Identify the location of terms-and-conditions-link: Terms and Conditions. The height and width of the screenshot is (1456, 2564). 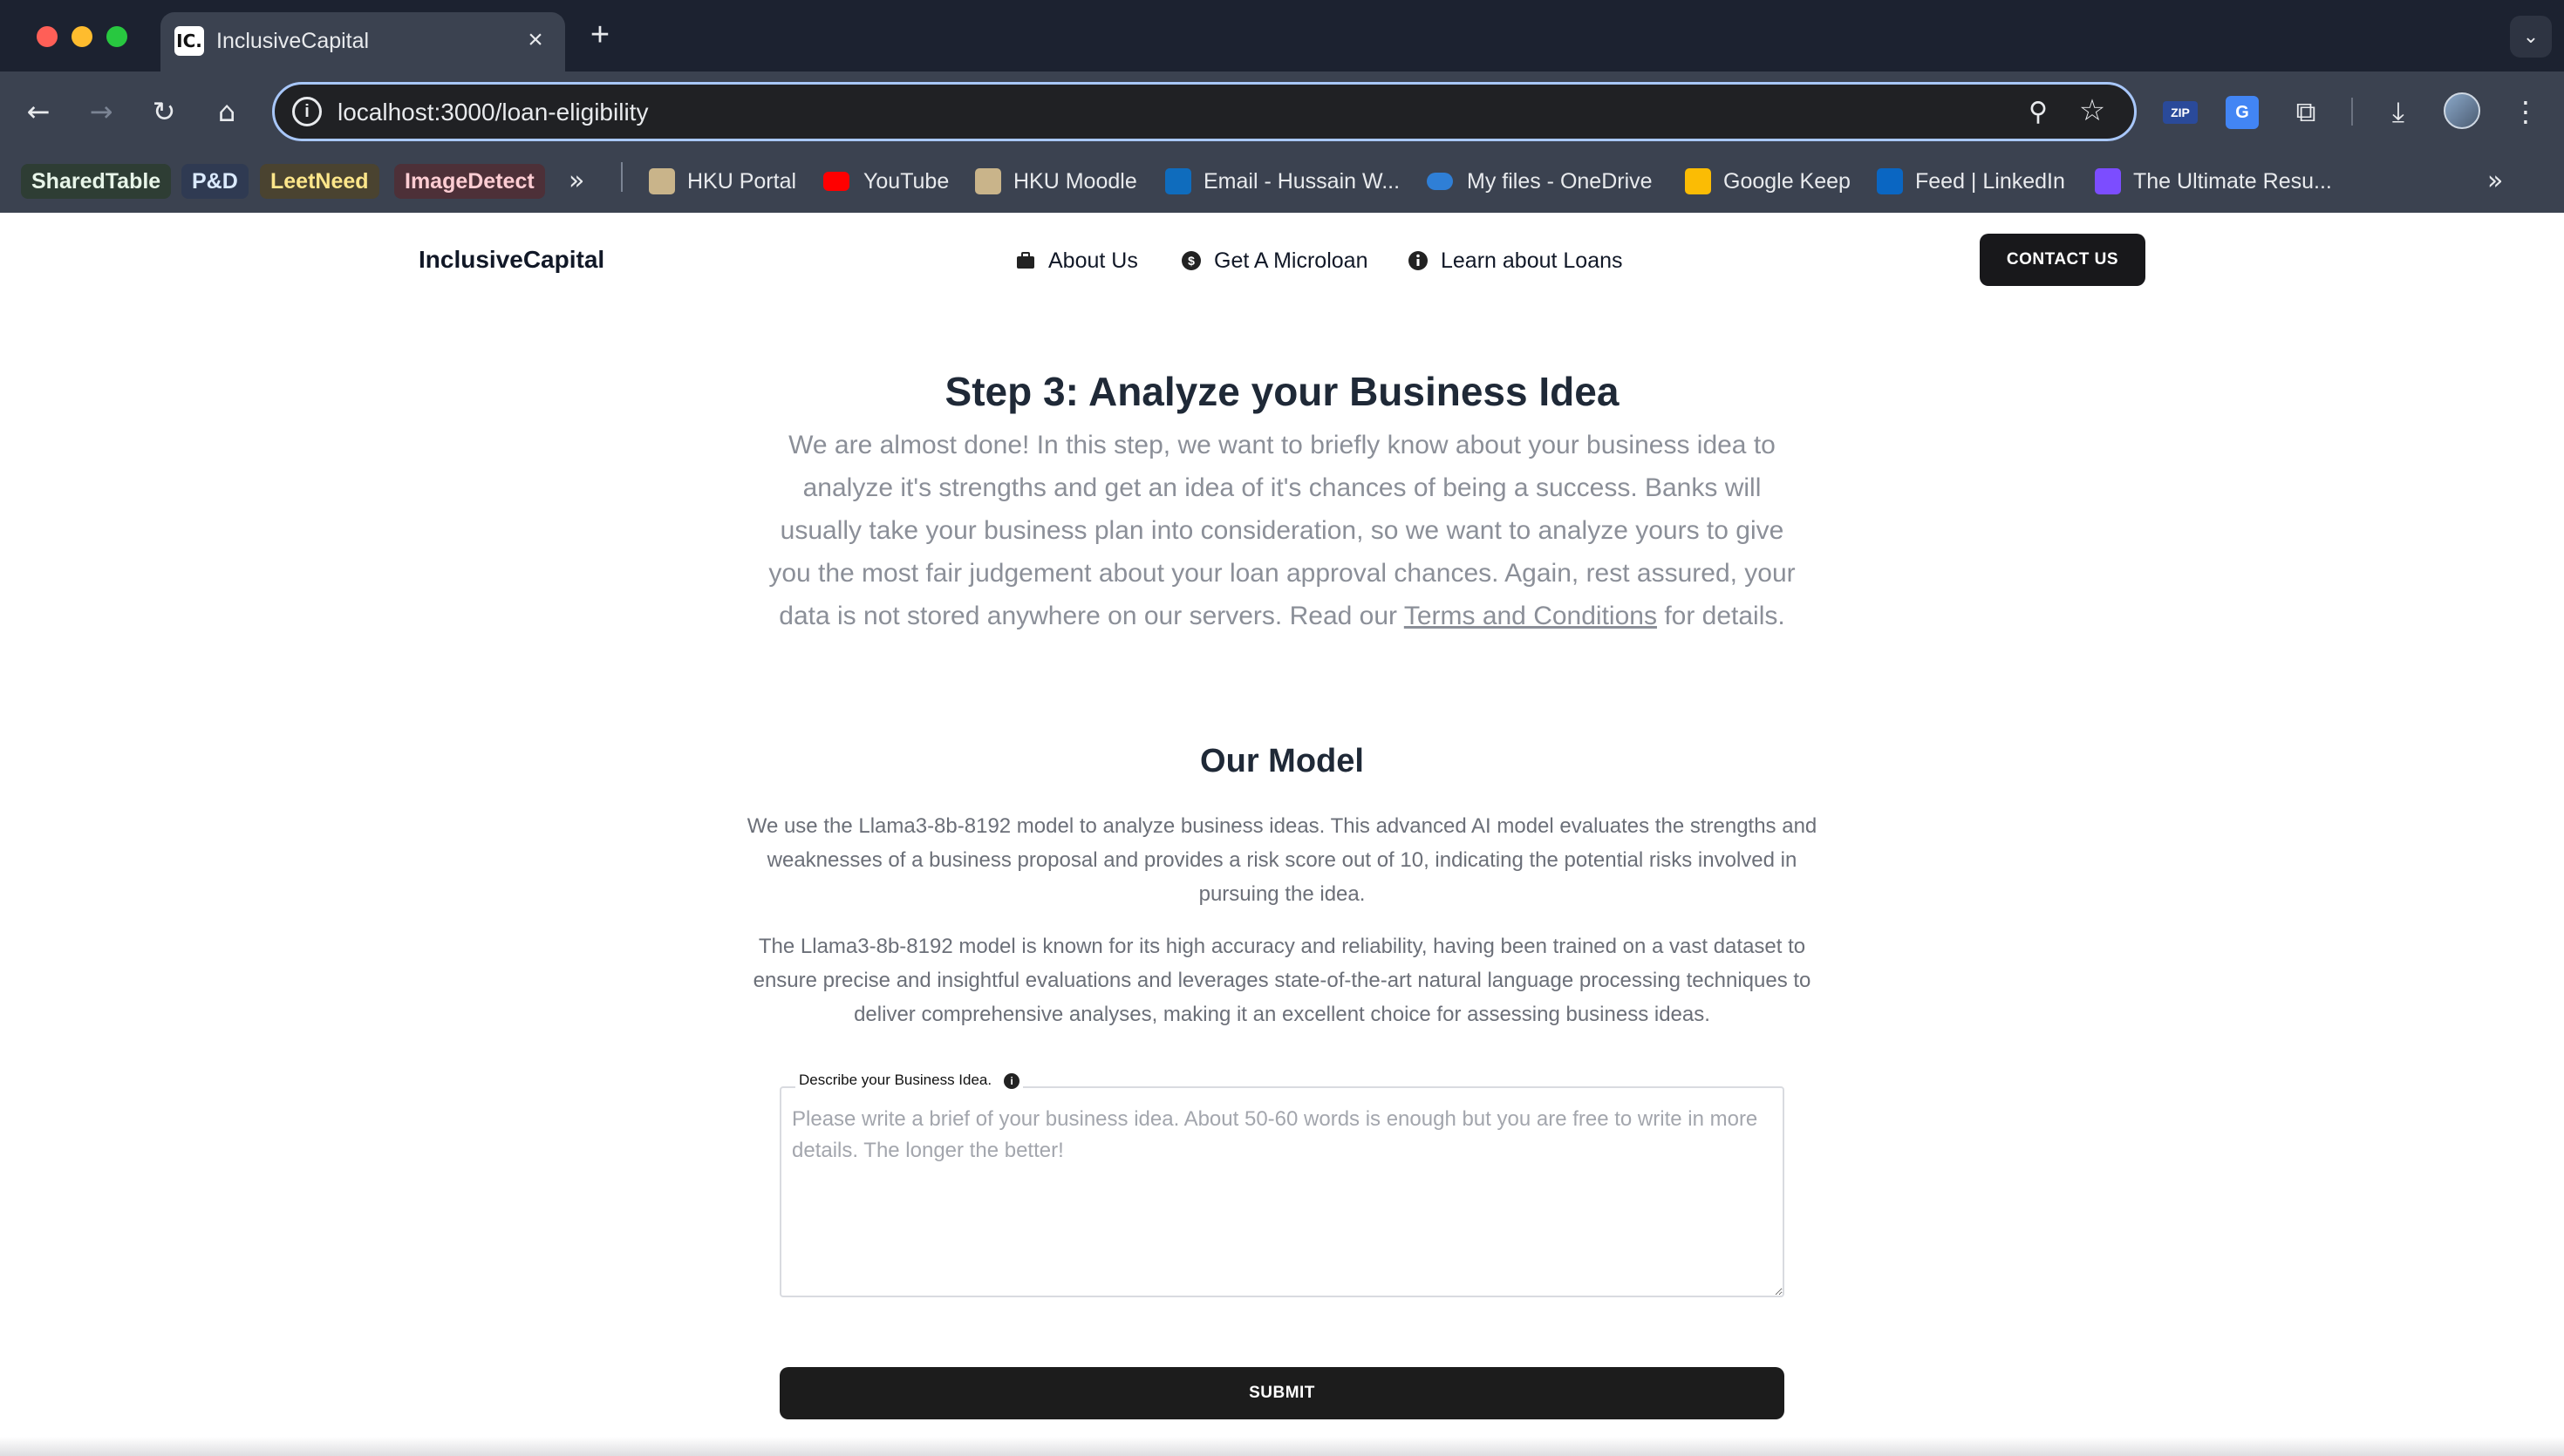
(1530, 616).